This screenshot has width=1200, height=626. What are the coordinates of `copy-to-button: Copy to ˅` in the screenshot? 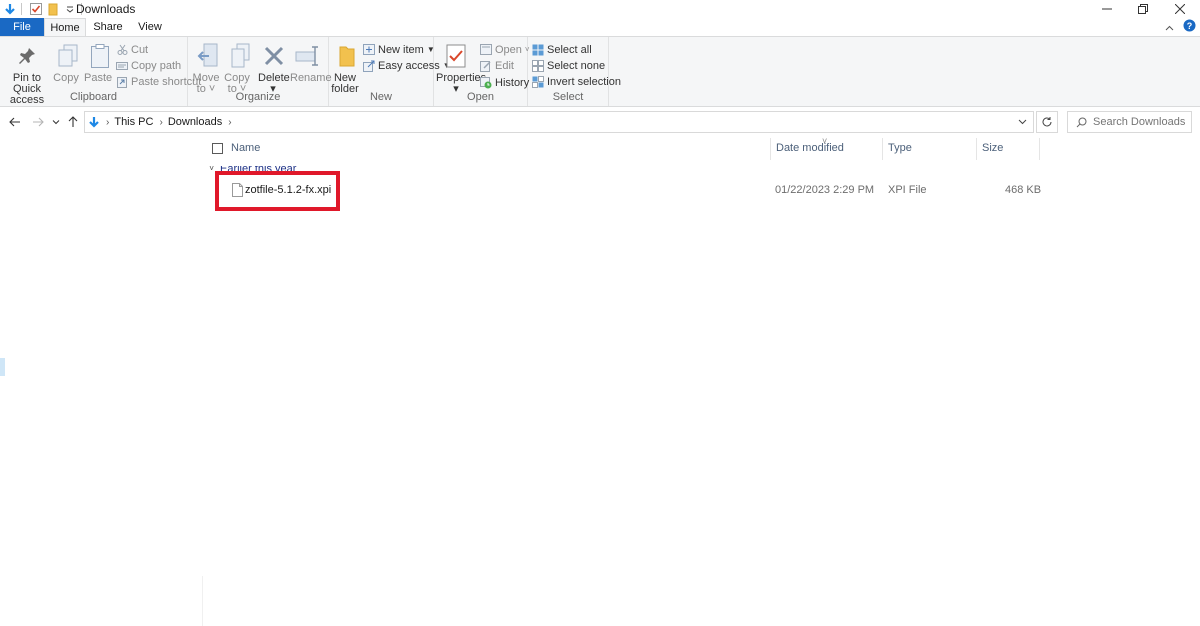 It's located at (237, 68).